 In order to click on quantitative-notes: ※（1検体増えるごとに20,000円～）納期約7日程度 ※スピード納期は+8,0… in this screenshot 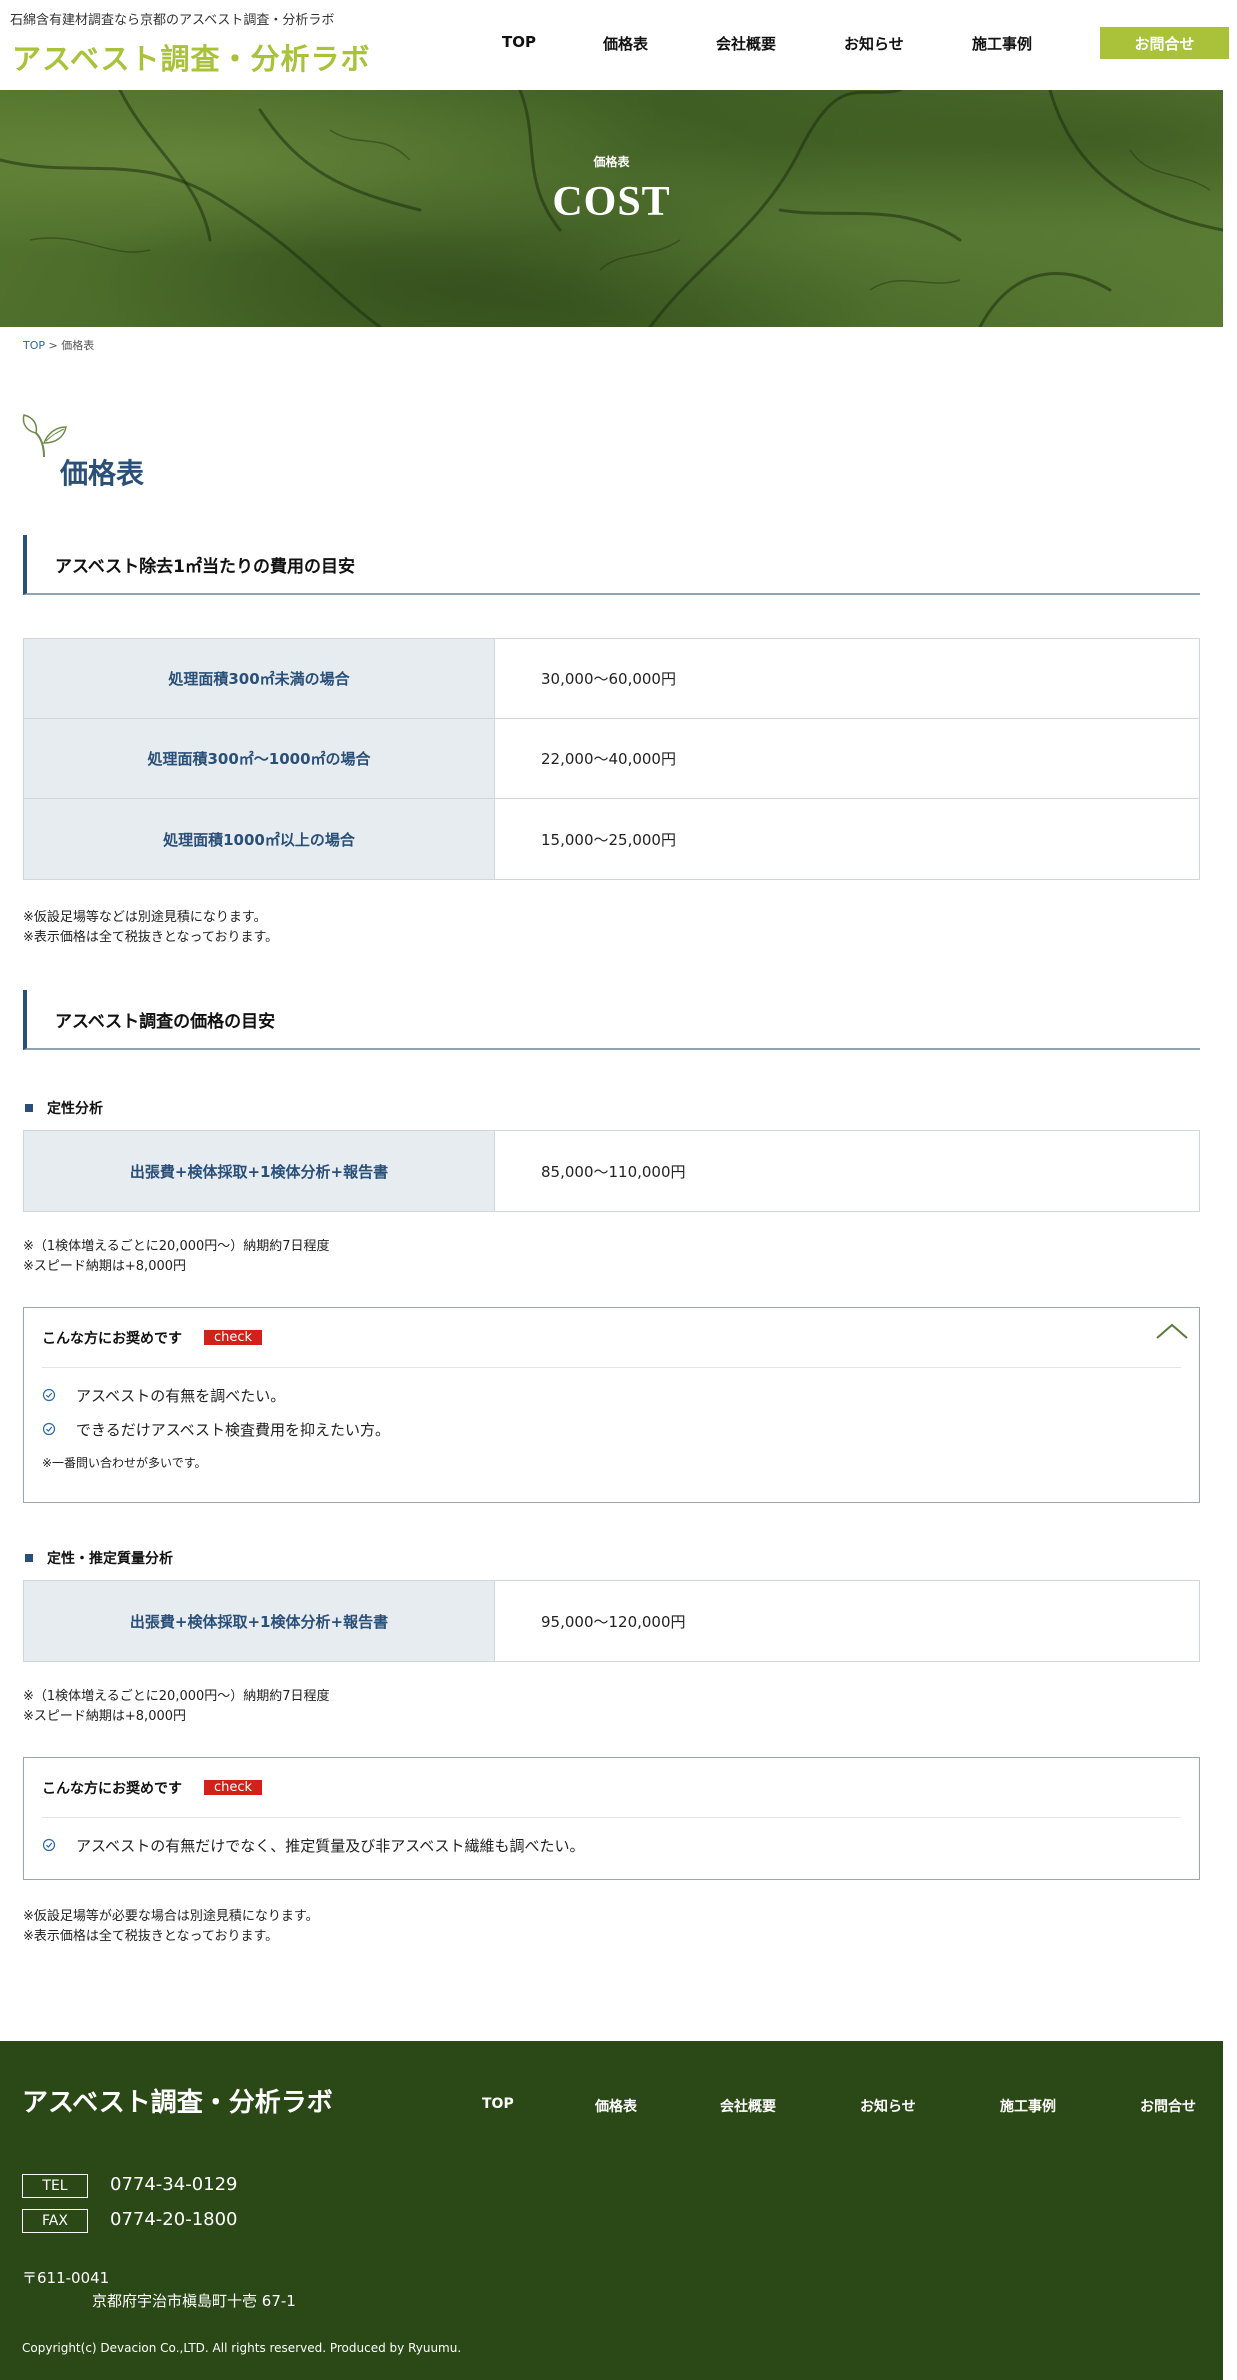, I will do `click(176, 1707)`.